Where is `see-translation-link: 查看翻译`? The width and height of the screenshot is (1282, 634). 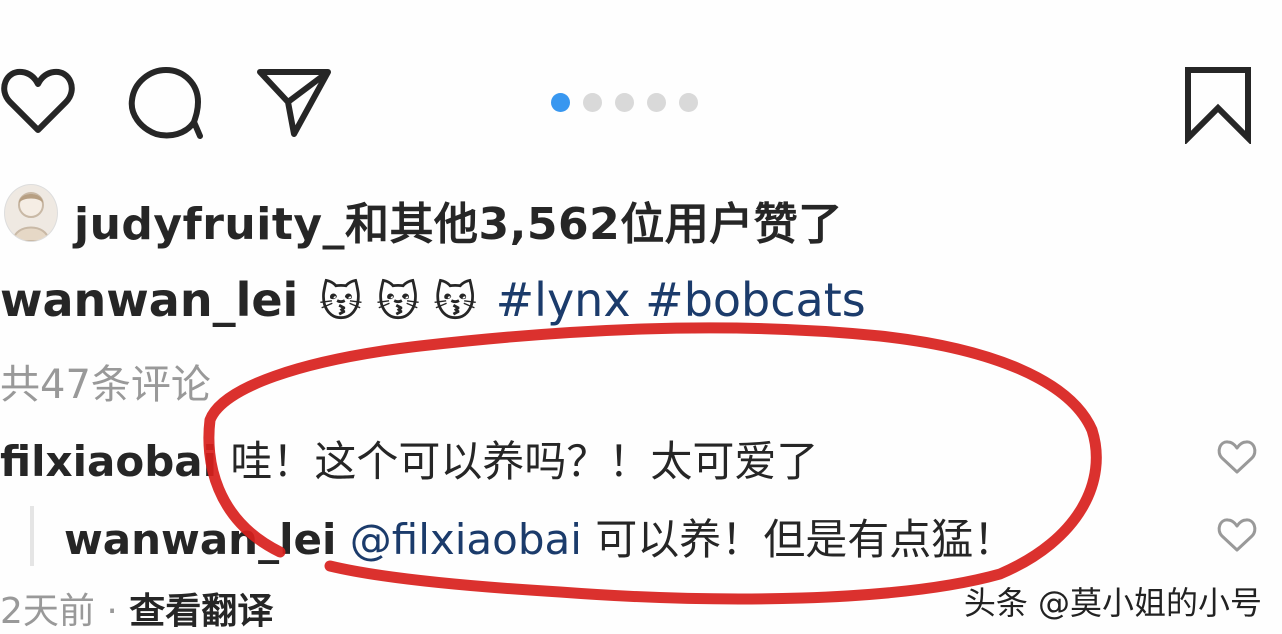
see-translation-link: 查看翻译 is located at coordinates (201, 611).